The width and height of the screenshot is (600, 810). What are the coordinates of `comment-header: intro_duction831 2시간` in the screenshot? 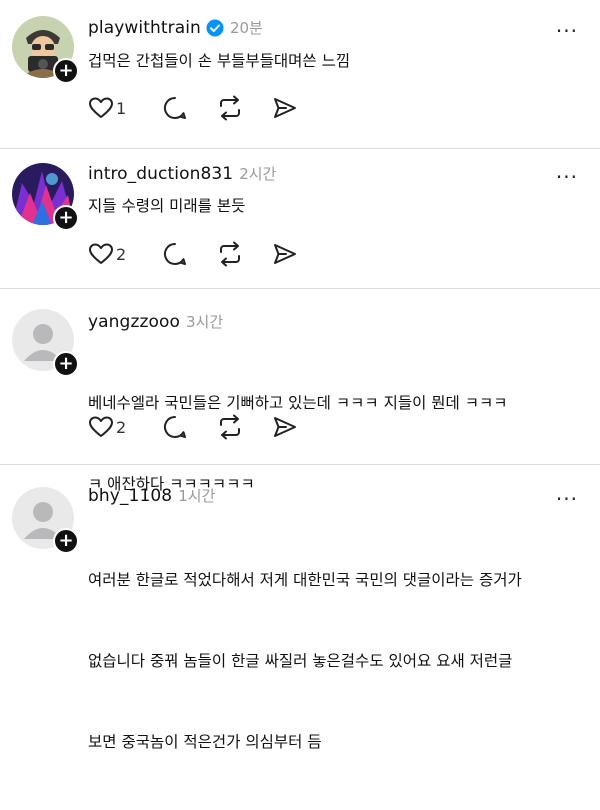 It's located at (182, 173).